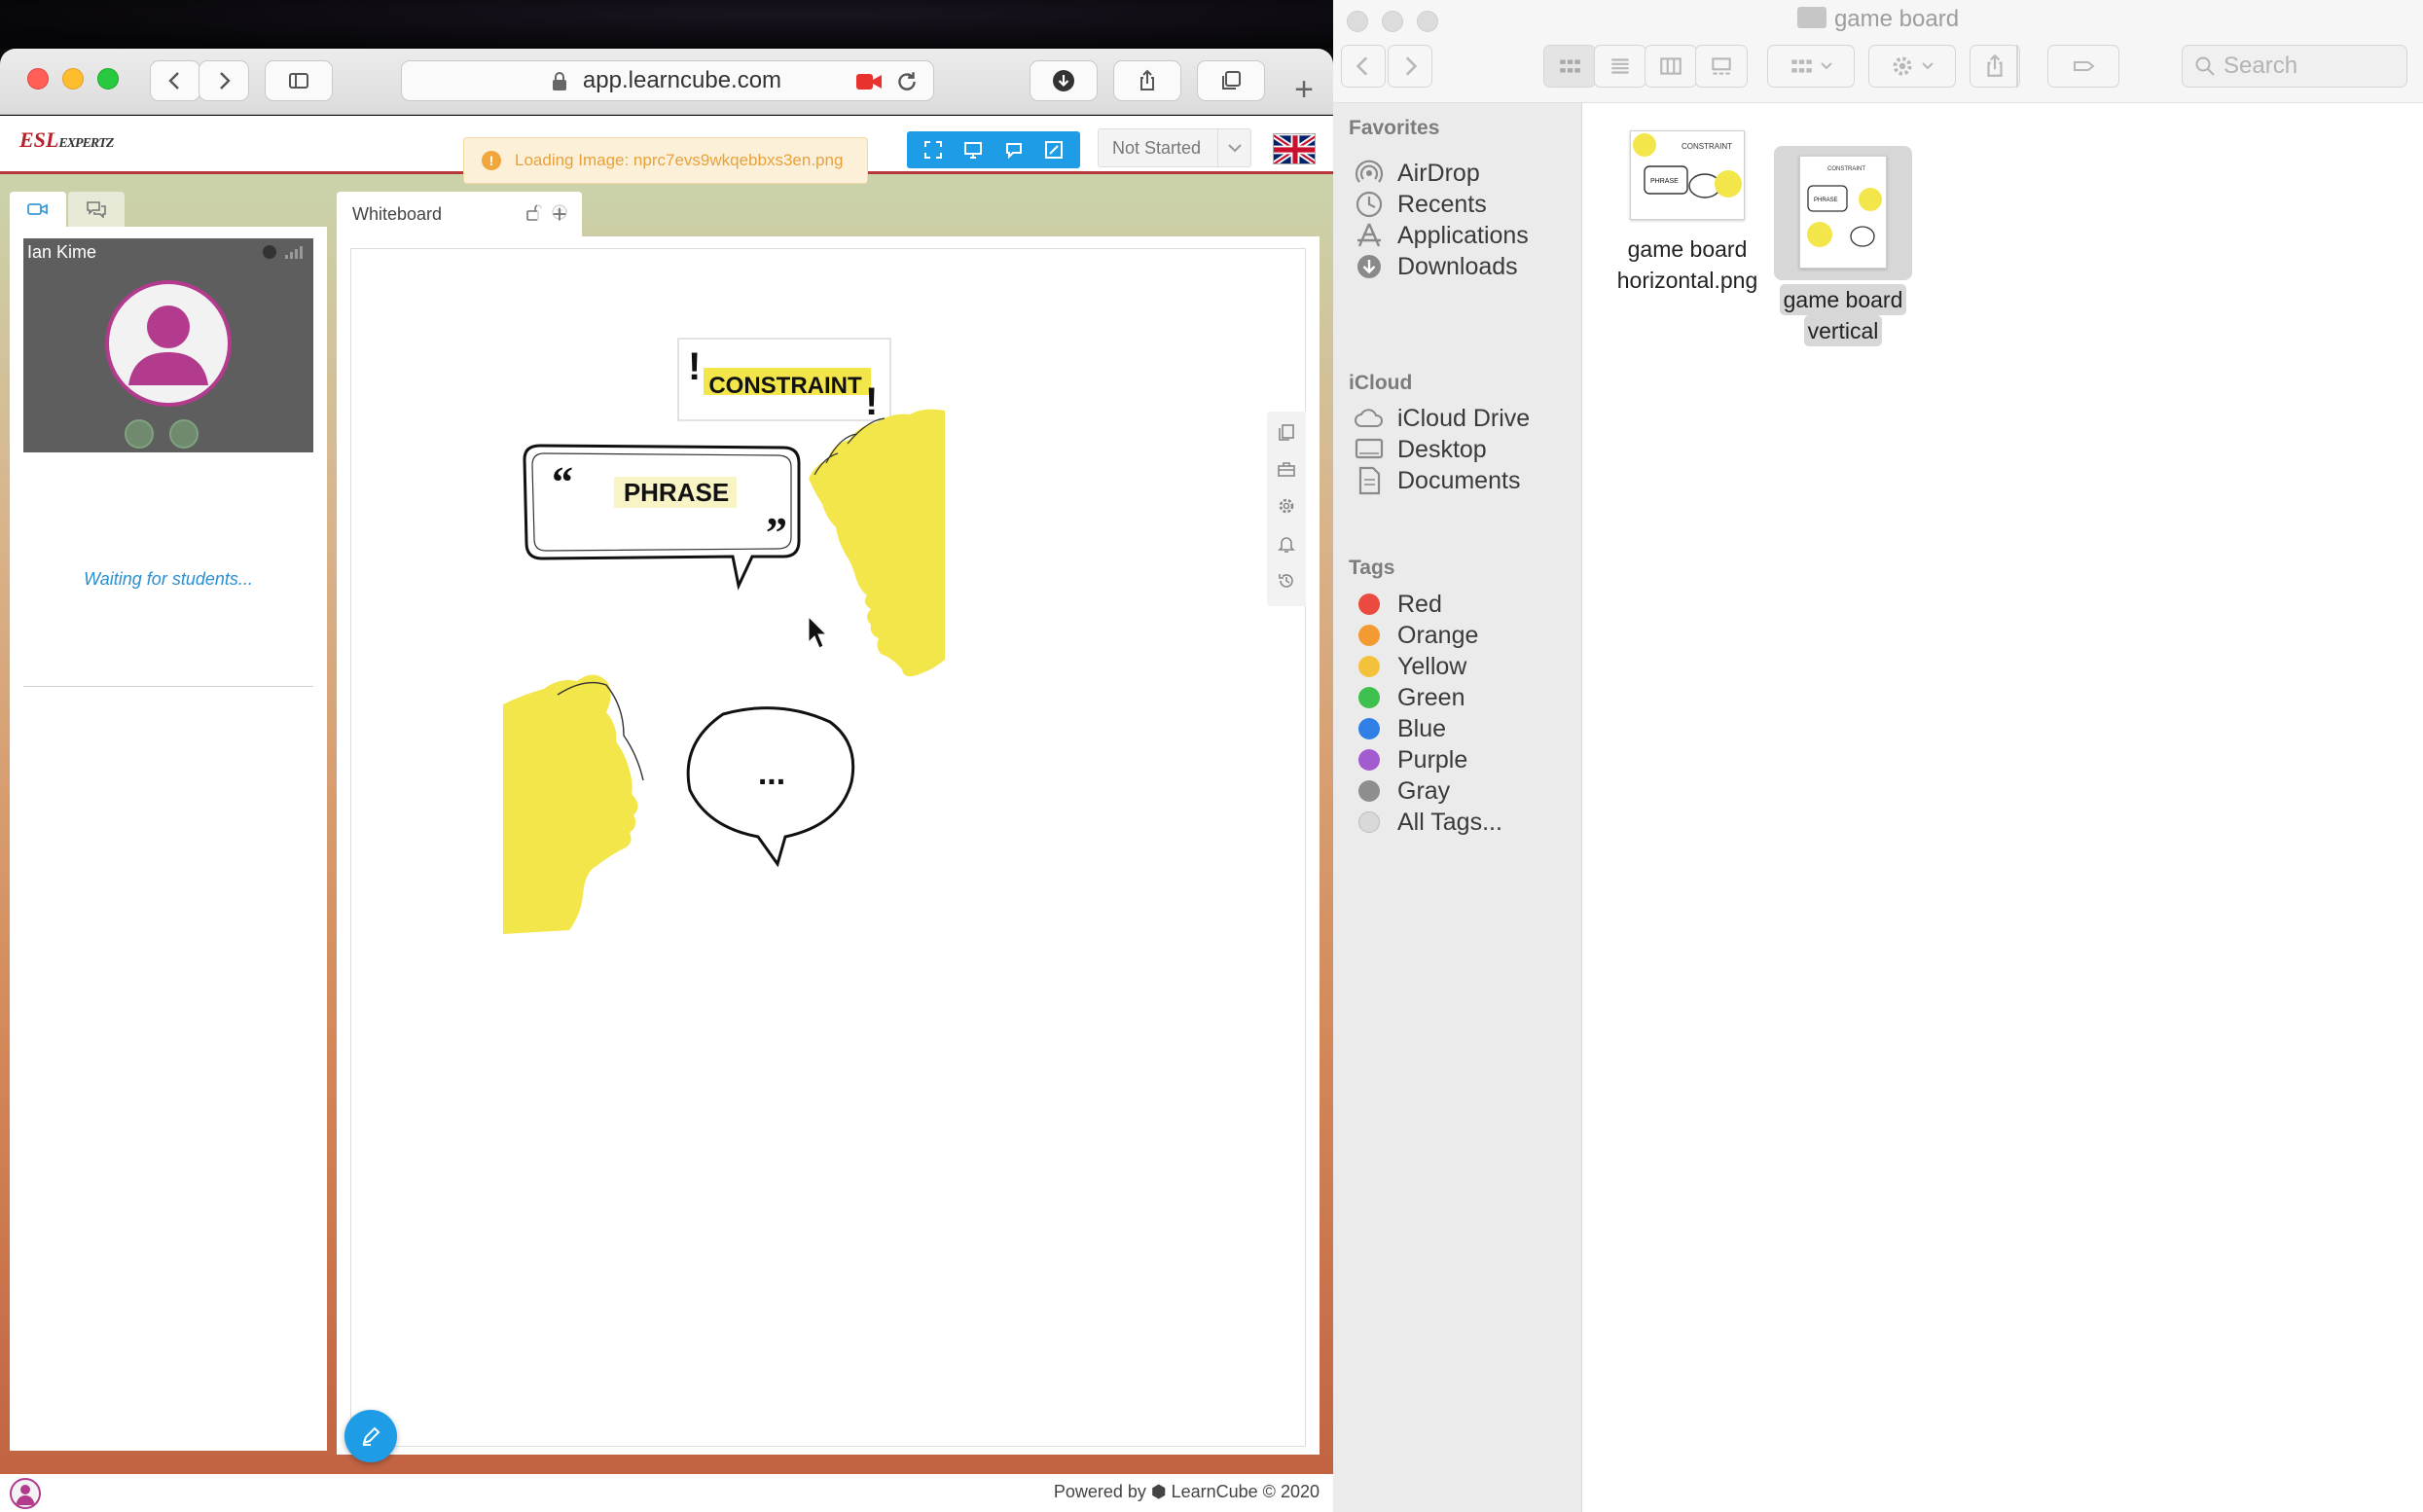  I want to click on finder-forward-button, so click(1410, 66).